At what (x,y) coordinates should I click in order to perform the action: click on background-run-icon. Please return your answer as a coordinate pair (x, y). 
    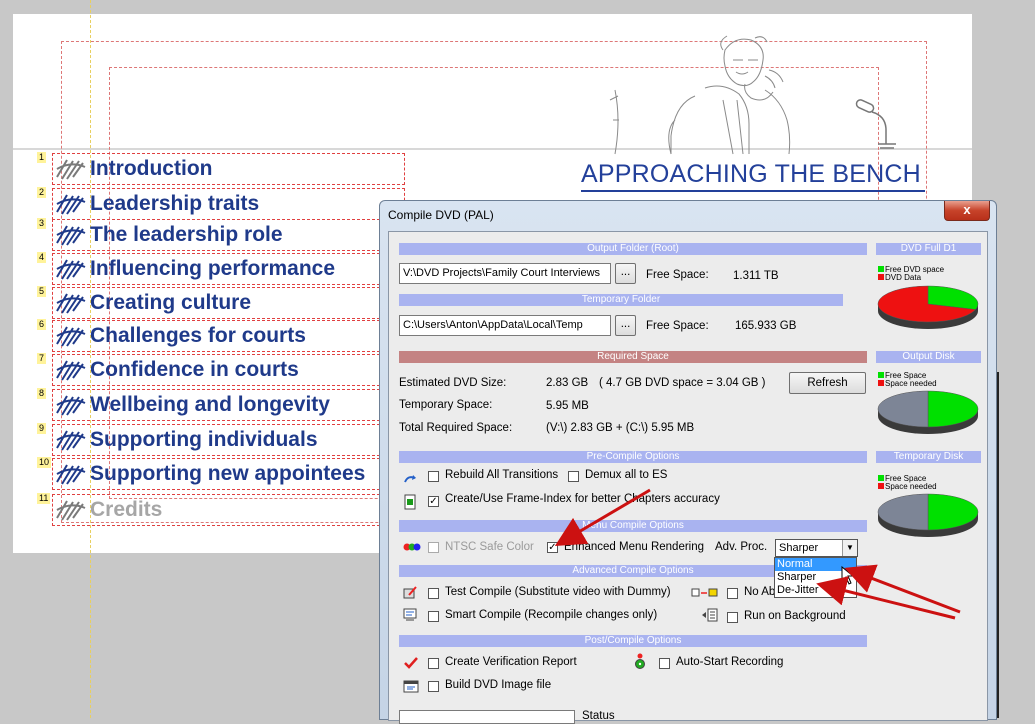
    Looking at the image, I should click on (710, 615).